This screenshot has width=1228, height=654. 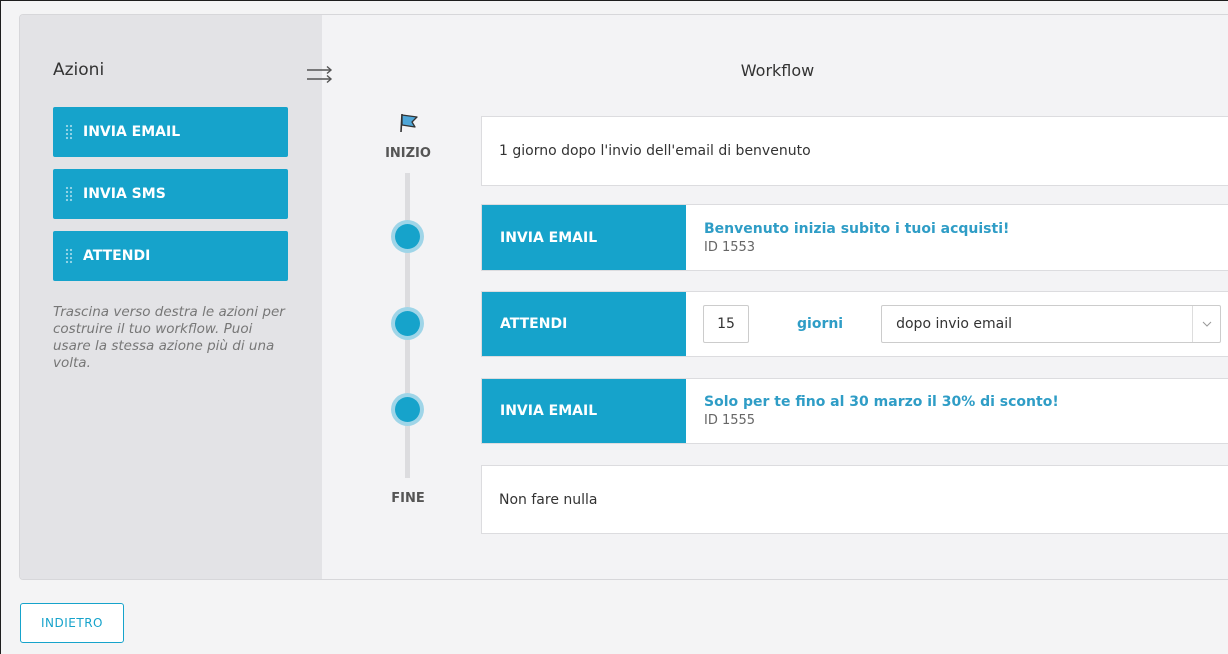 I want to click on action-label: INVIA SMS, so click(x=124, y=194).